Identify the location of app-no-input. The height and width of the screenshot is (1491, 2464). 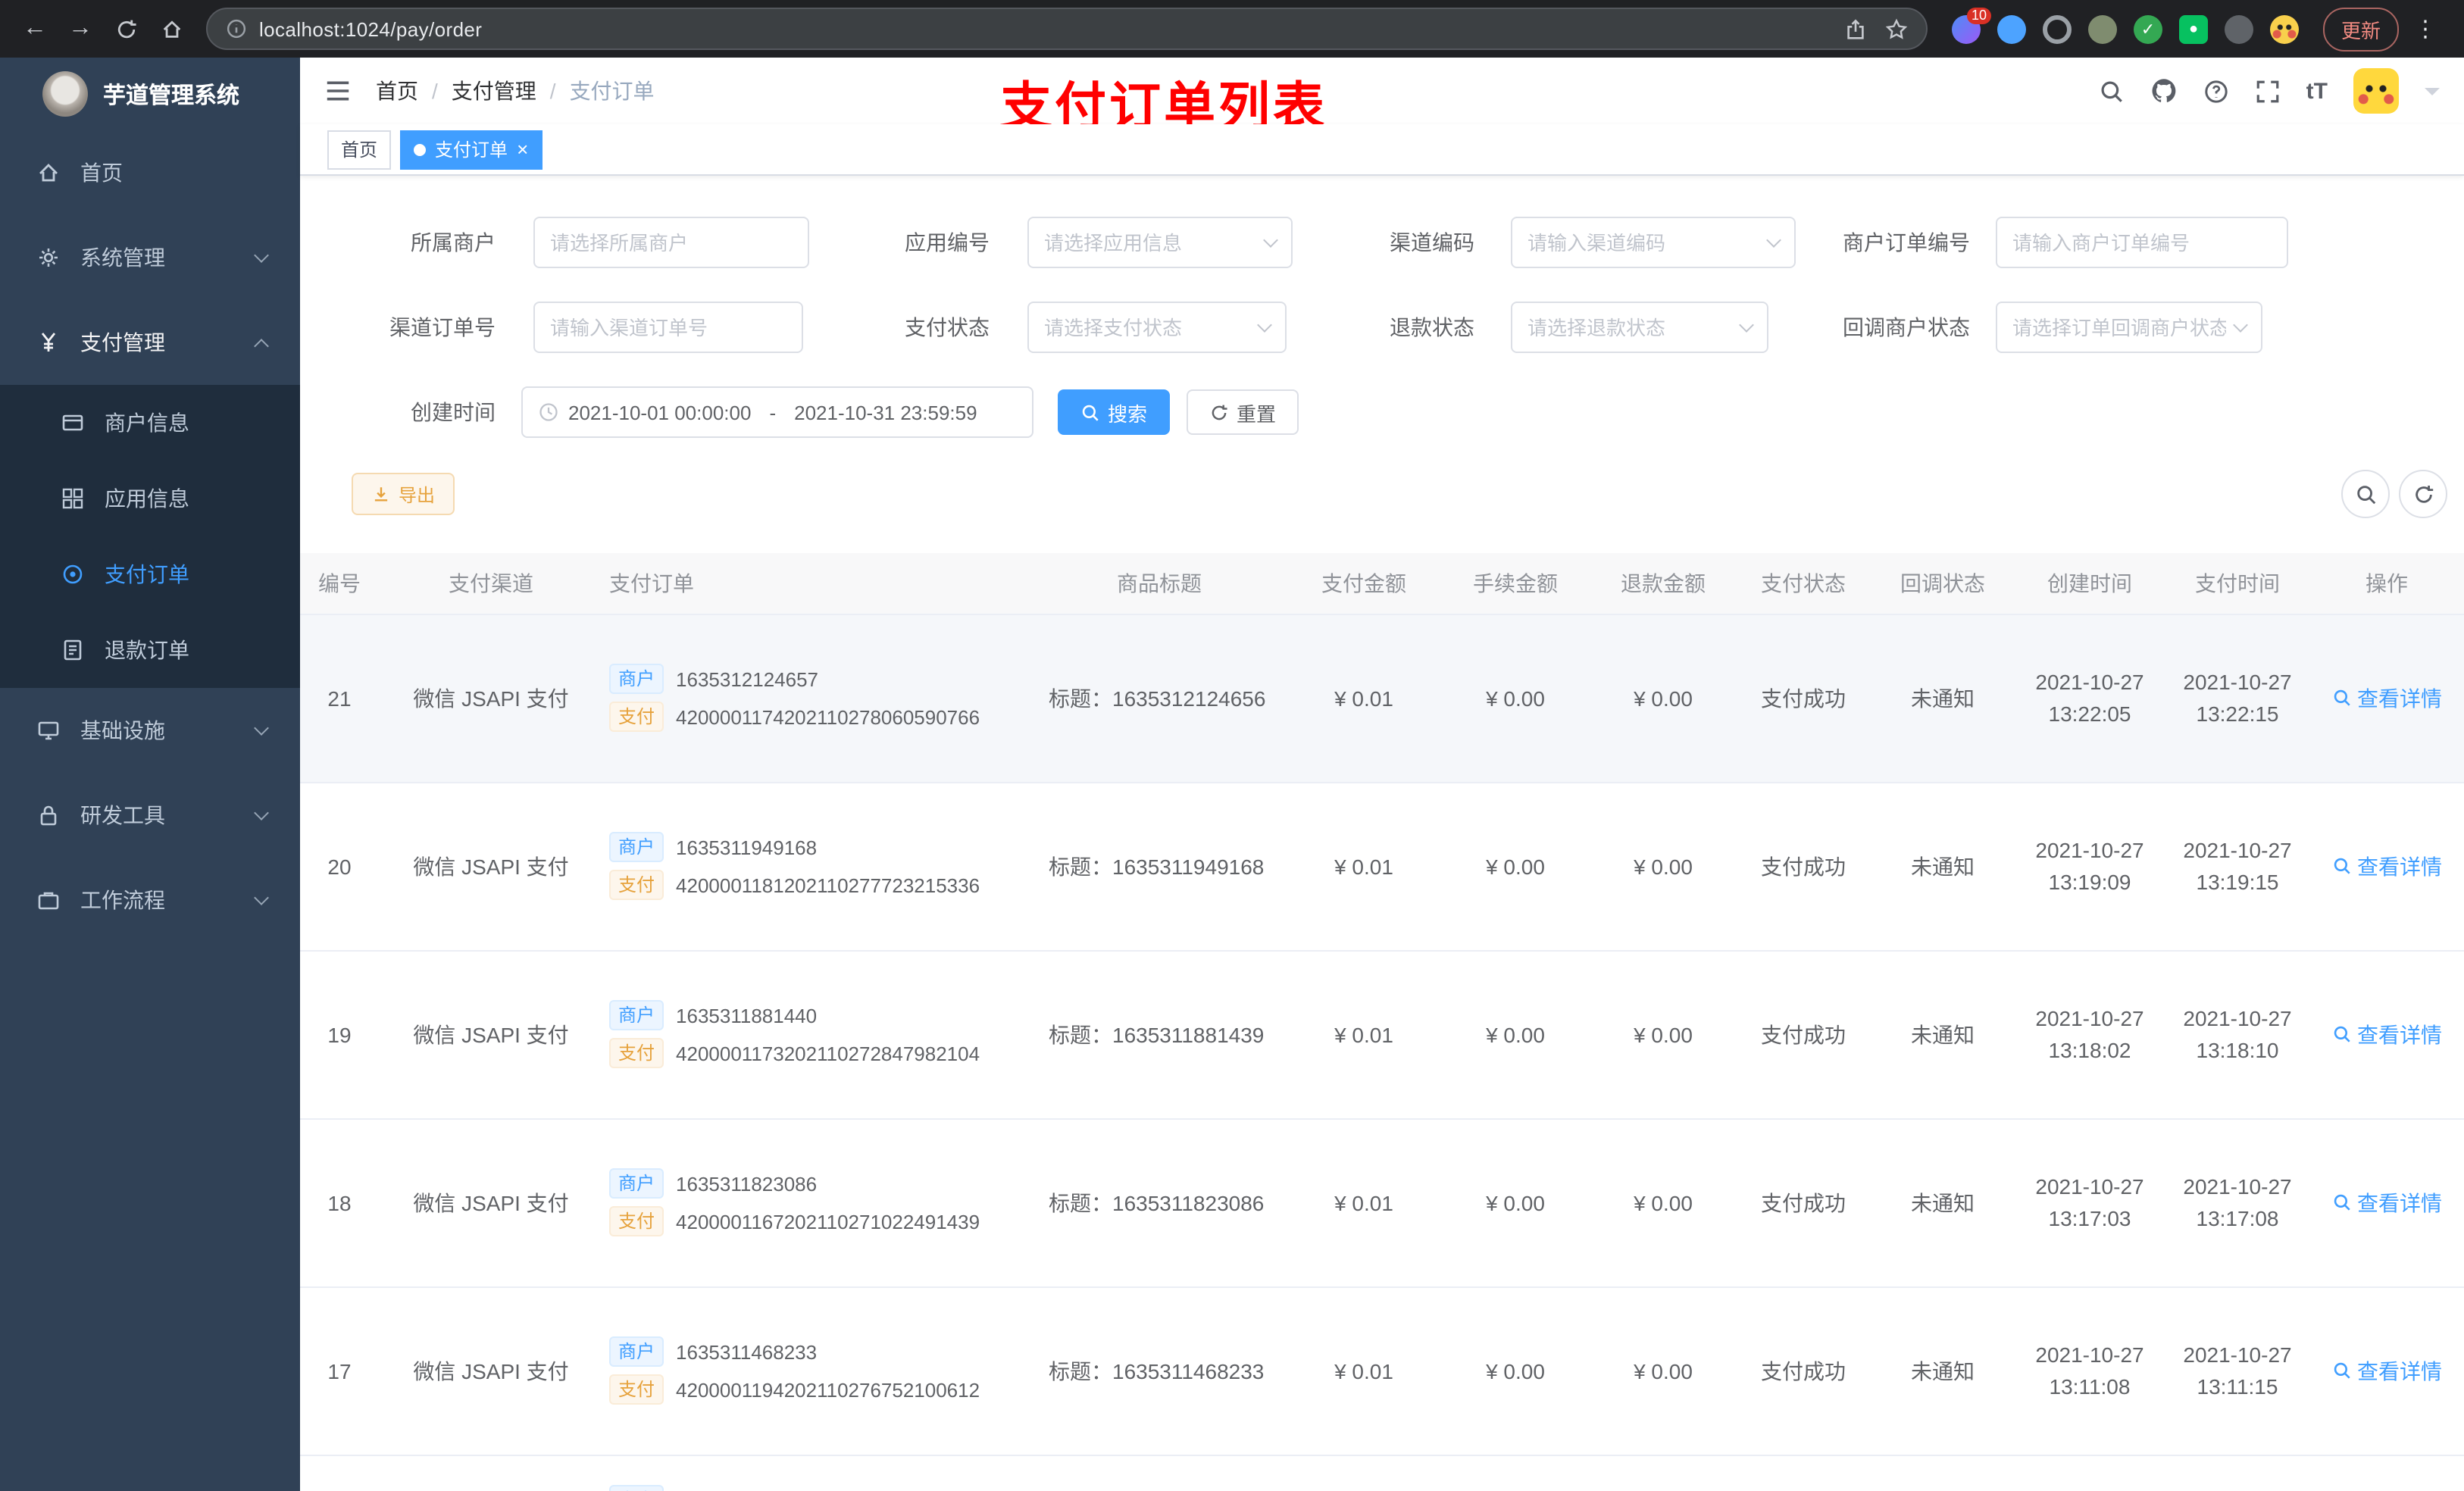
(1150, 242).